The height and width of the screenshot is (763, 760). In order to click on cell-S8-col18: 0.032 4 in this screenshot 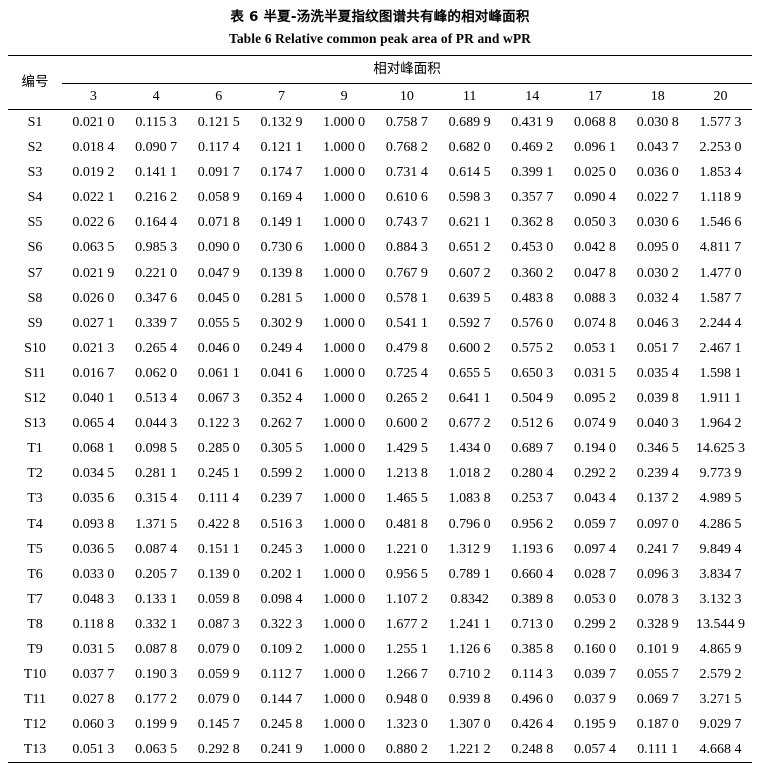, I will do `click(657, 298)`.